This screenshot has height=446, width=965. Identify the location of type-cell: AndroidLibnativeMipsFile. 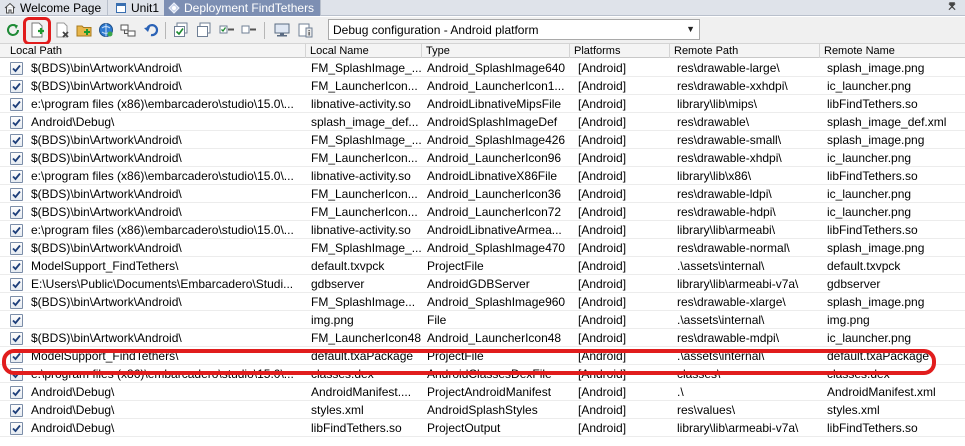
(494, 104).